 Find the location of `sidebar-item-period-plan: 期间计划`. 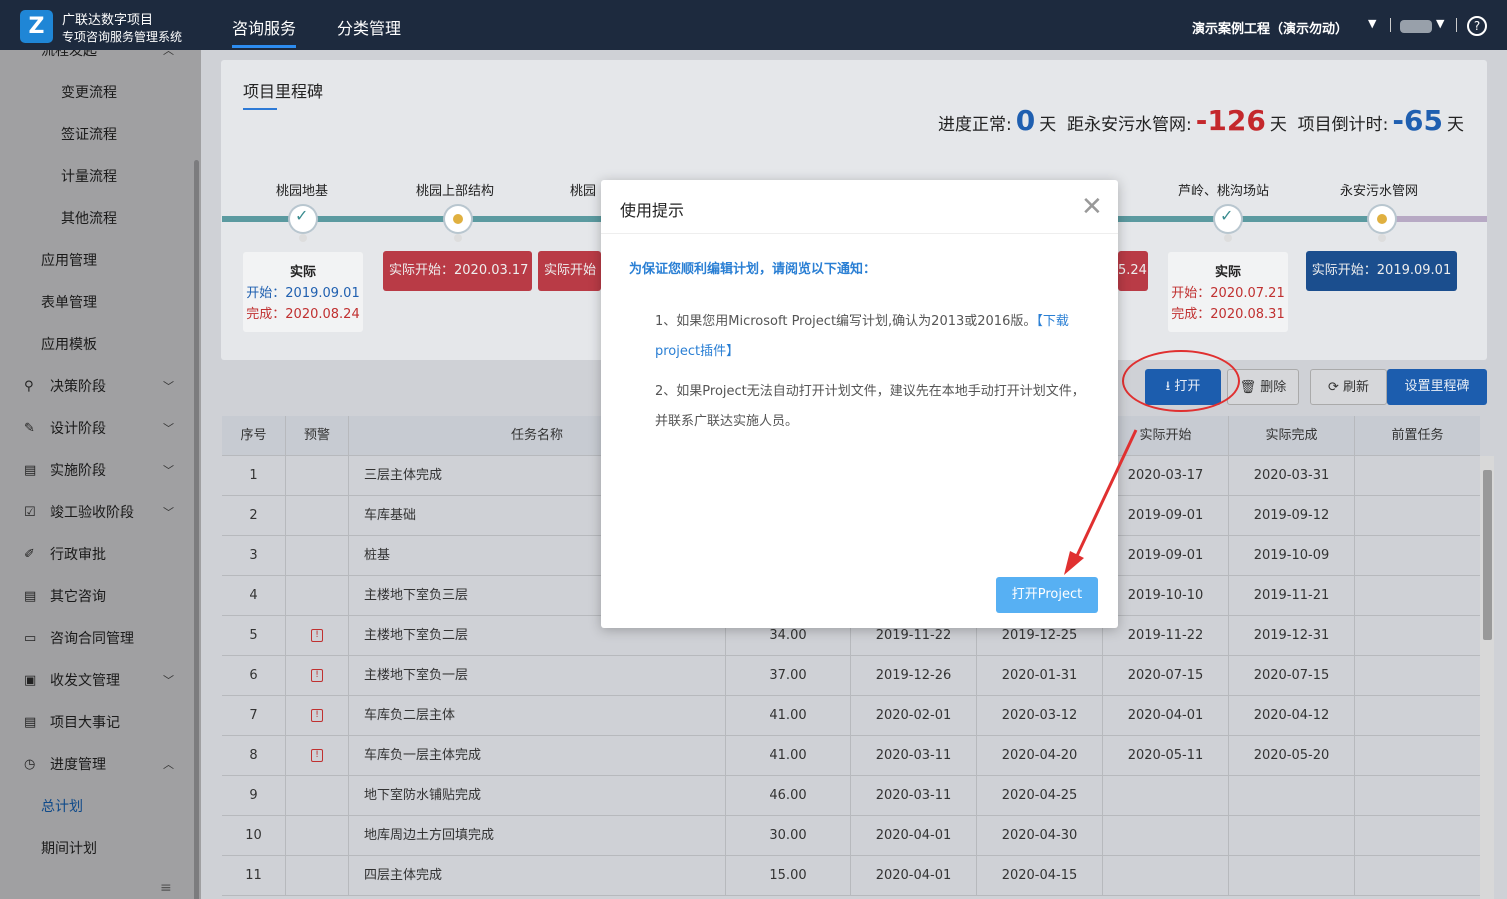

sidebar-item-period-plan: 期间计划 is located at coordinates (100, 849).